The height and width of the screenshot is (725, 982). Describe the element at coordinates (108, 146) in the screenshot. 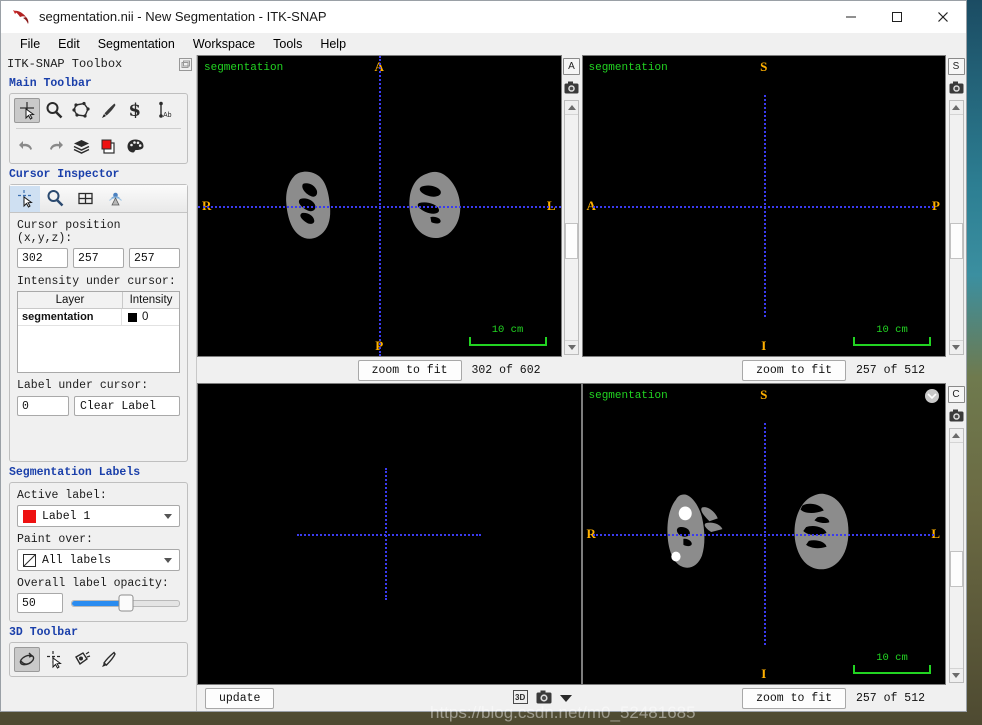

I see `label-editor-button` at that location.